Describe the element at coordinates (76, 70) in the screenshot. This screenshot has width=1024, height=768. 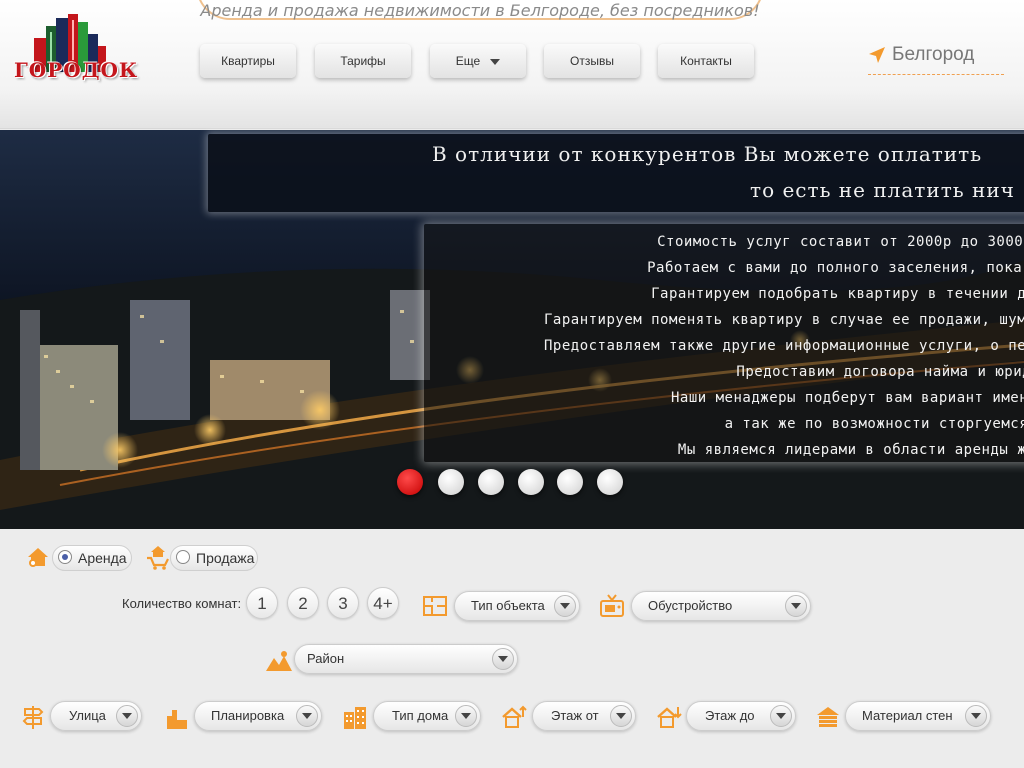
I see `logo-text: ГОРОДОК` at that location.